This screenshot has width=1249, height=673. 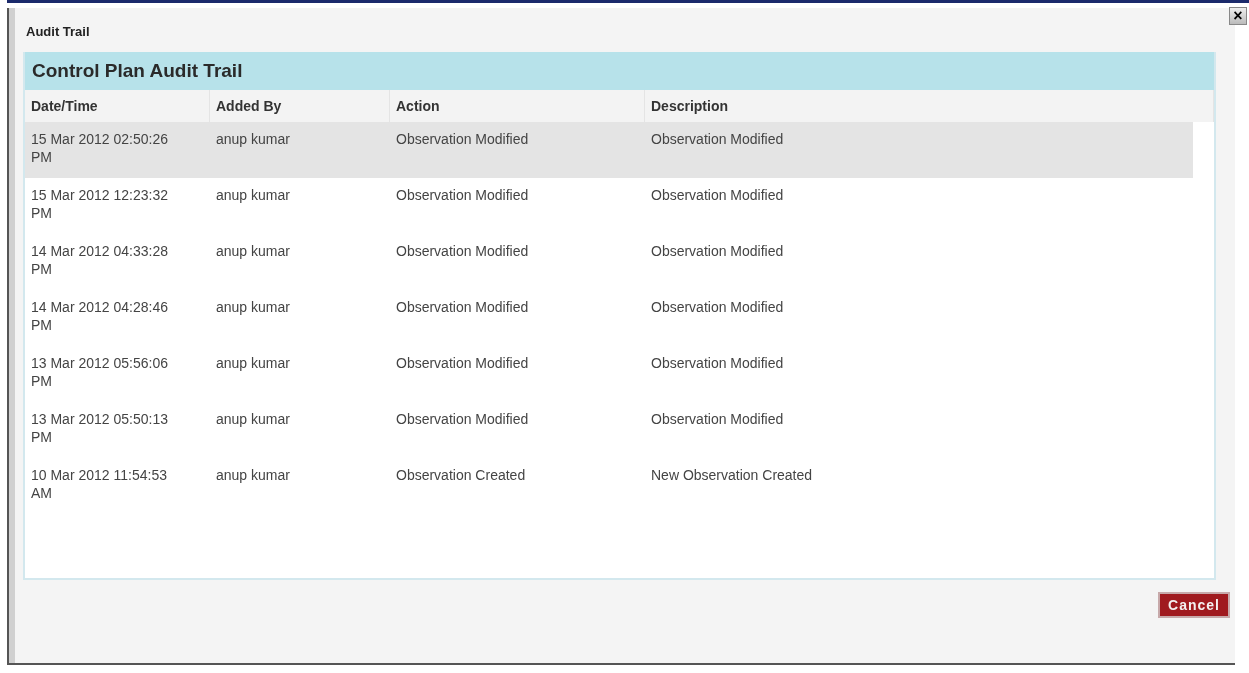 I want to click on table-cell-text: 15 Mar 2012 12:23:32 PM, so click(x=99, y=204).